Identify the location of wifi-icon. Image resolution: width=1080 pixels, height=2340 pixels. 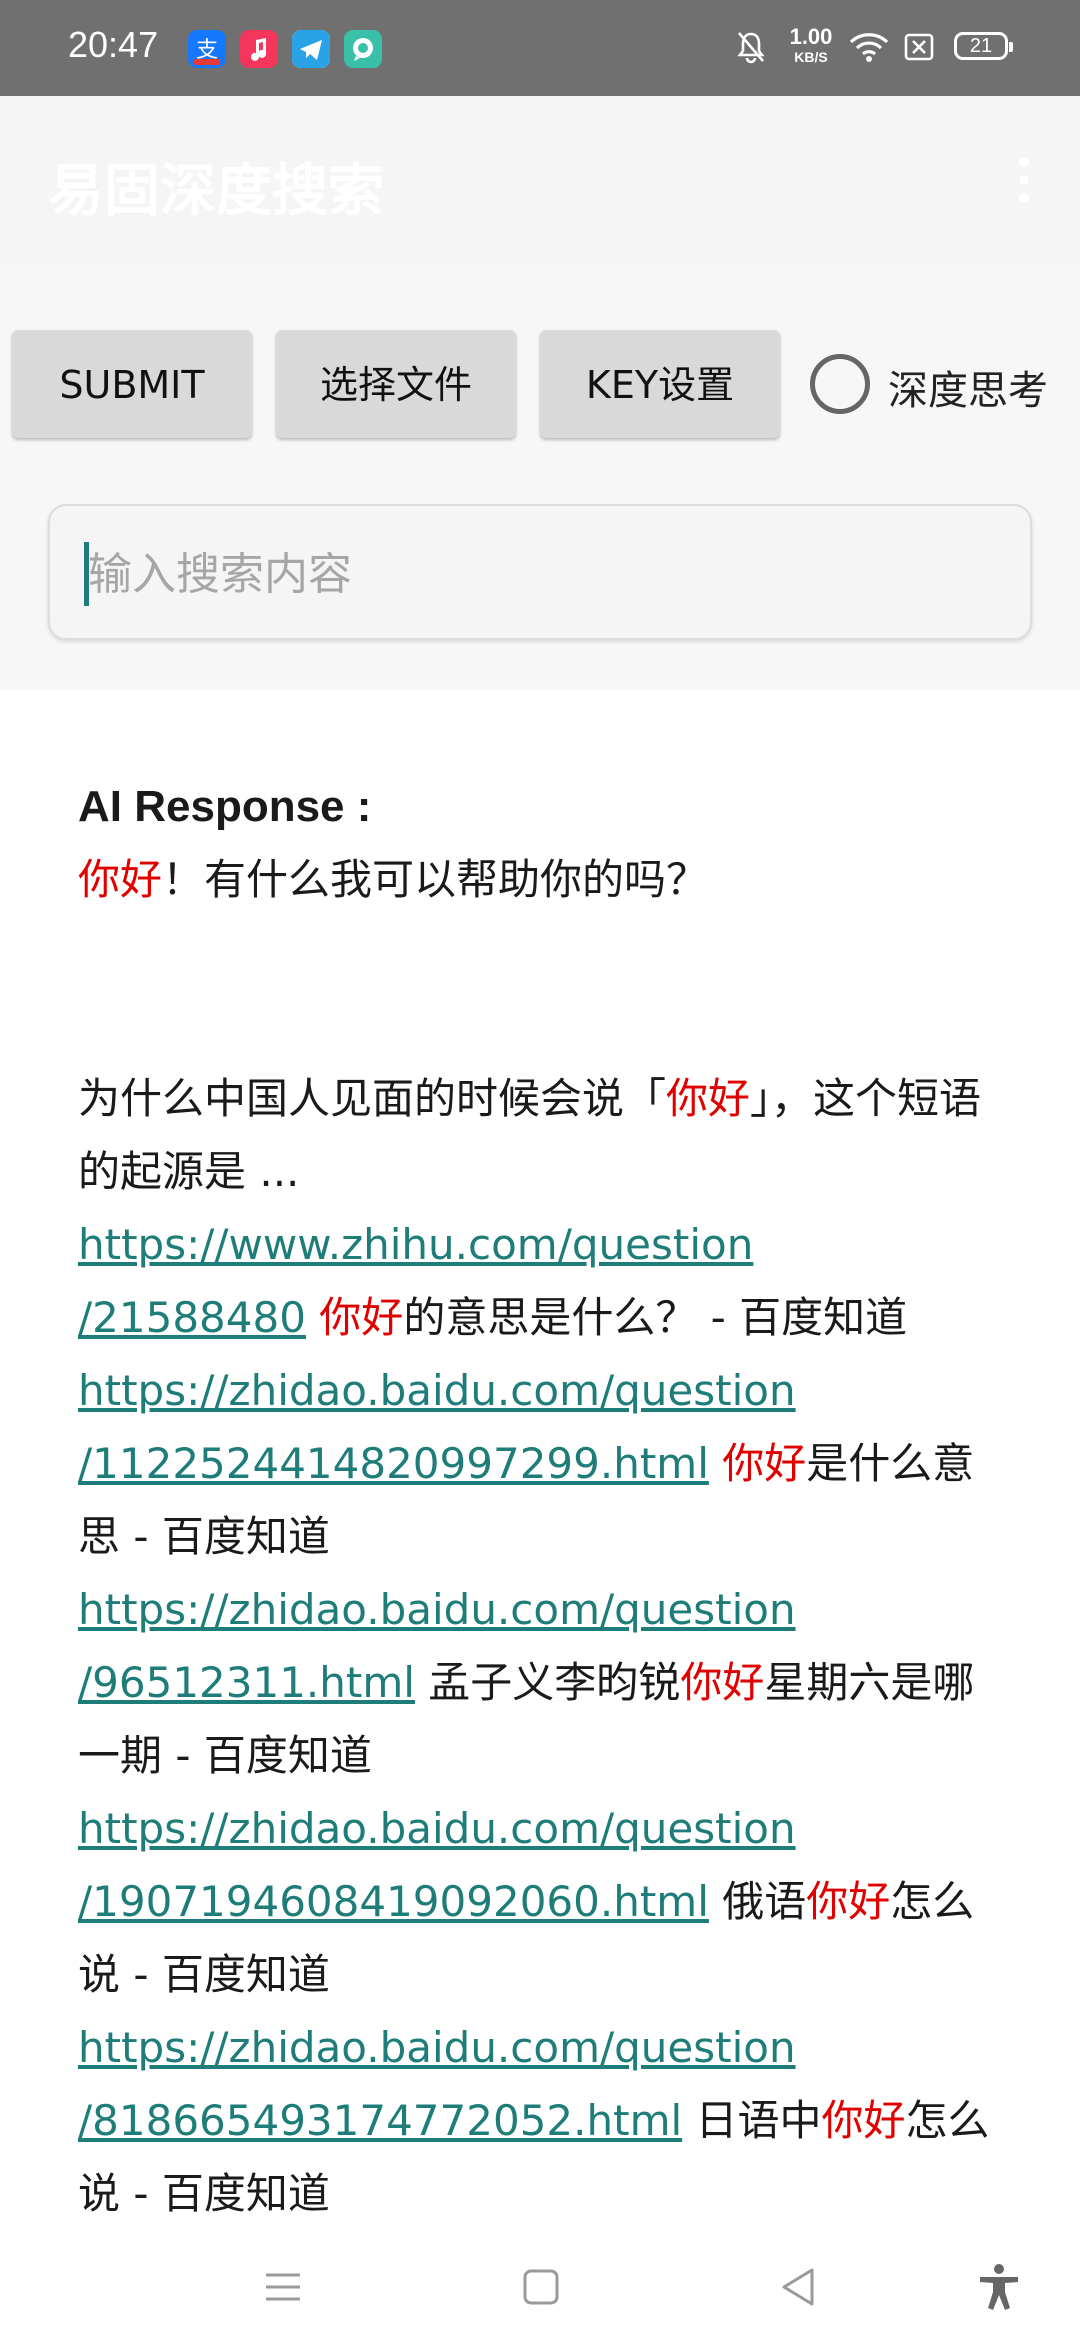
(869, 49).